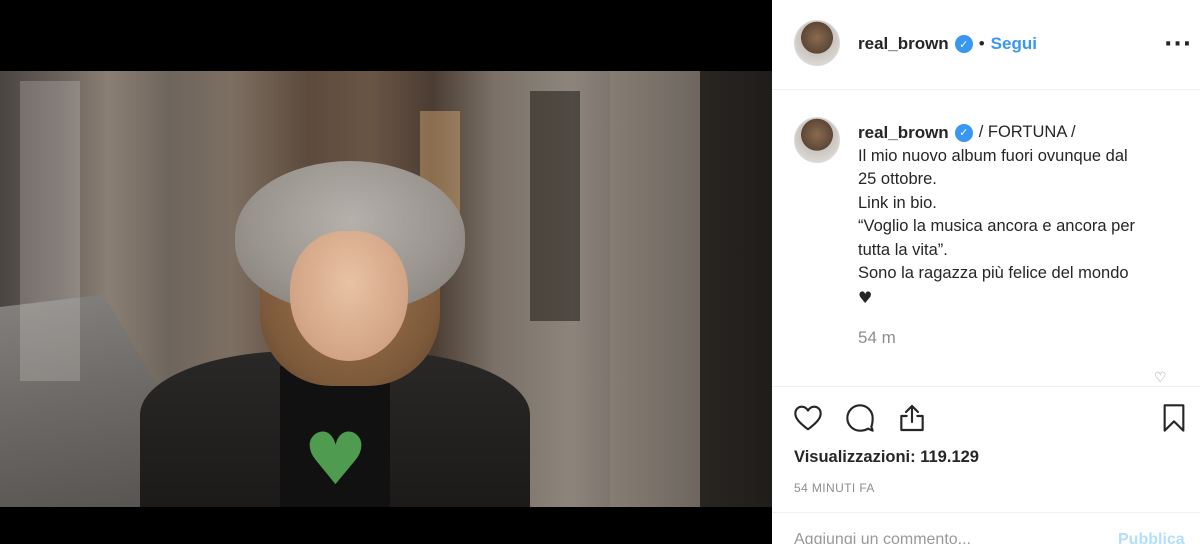 The width and height of the screenshot is (1200, 544). What do you see at coordinates (1151, 537) in the screenshot?
I see `publish-button: Pubblica` at bounding box center [1151, 537].